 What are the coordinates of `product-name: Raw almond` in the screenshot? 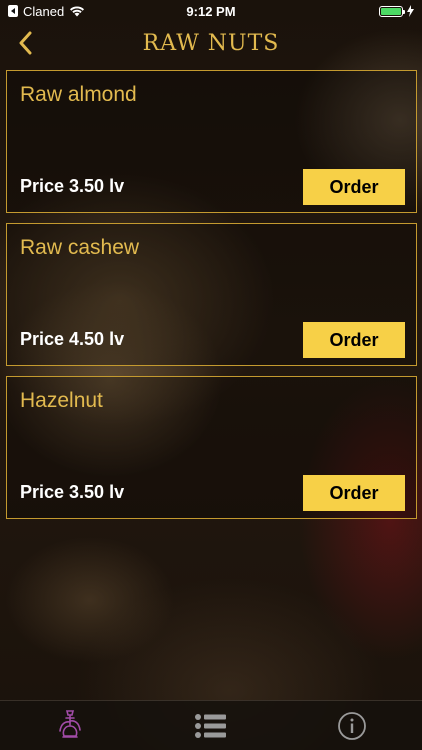 It's located at (78, 94).